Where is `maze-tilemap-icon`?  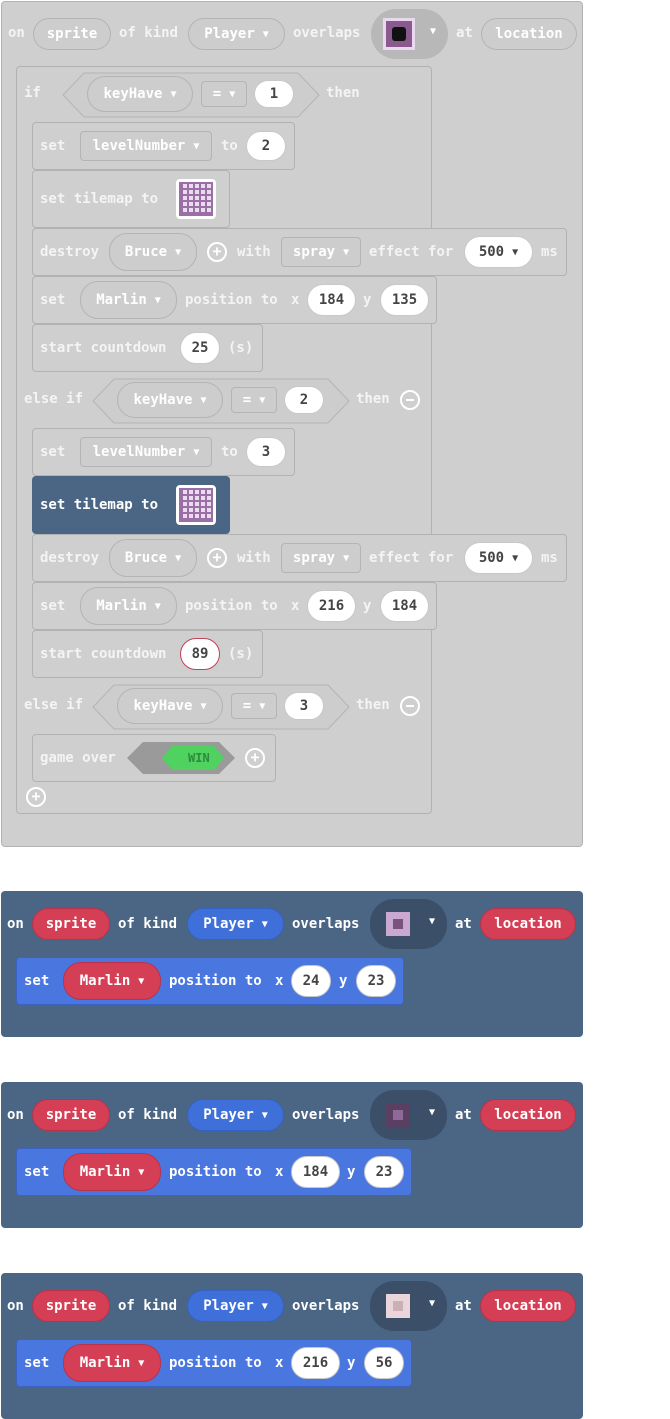 maze-tilemap-icon is located at coordinates (196, 199).